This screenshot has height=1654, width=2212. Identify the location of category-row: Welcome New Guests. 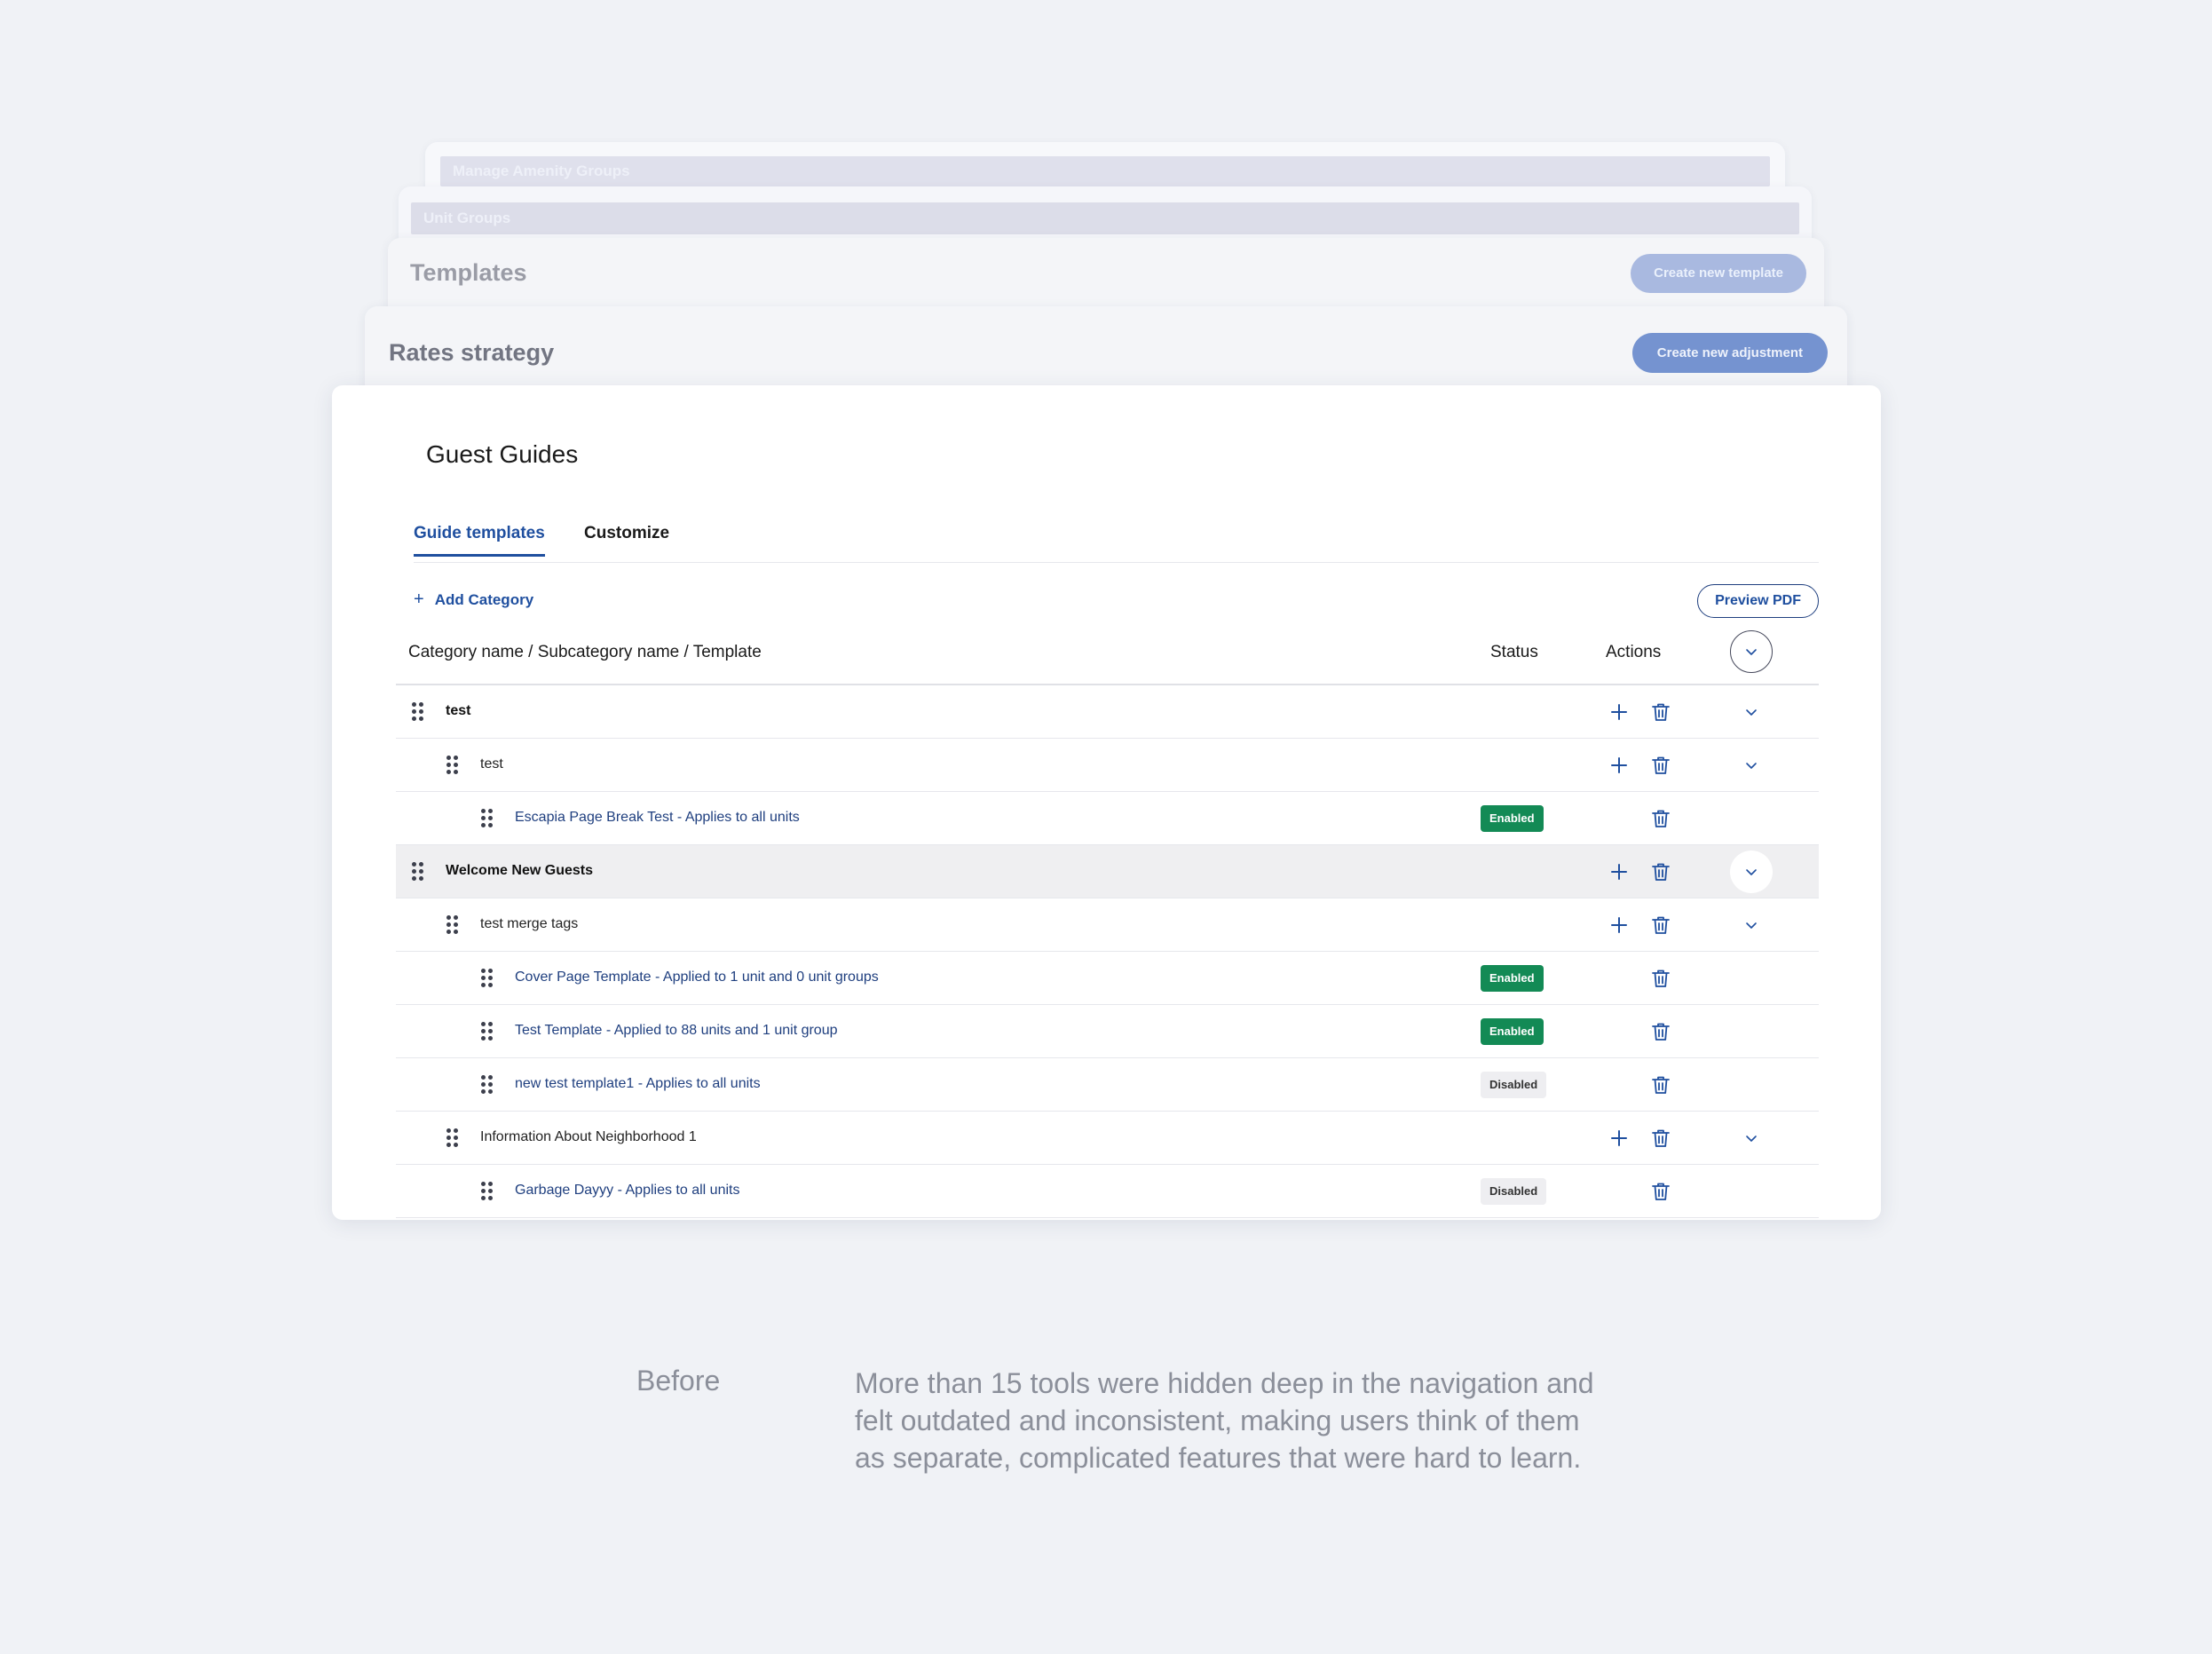
(1107, 871).